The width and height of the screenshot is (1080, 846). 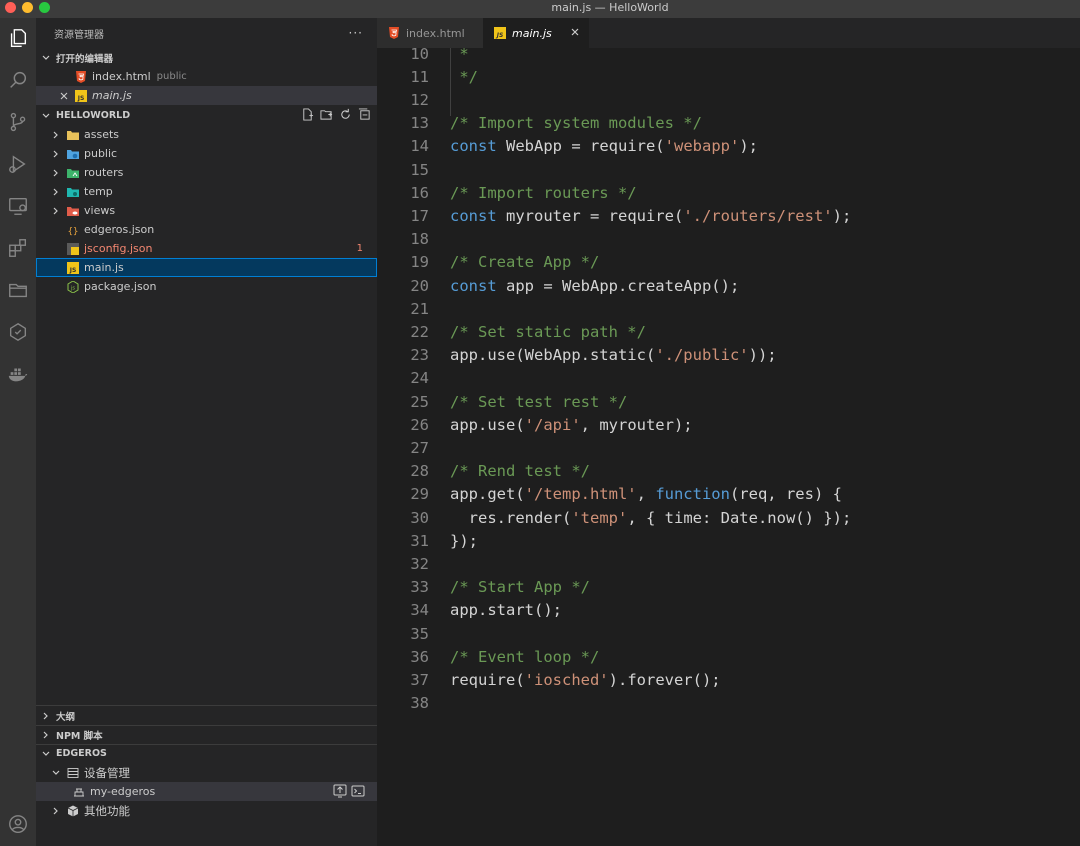 What do you see at coordinates (728, 355) in the screenshot?
I see `code-line: 23 app.use(WebApp.static('./public'));` at bounding box center [728, 355].